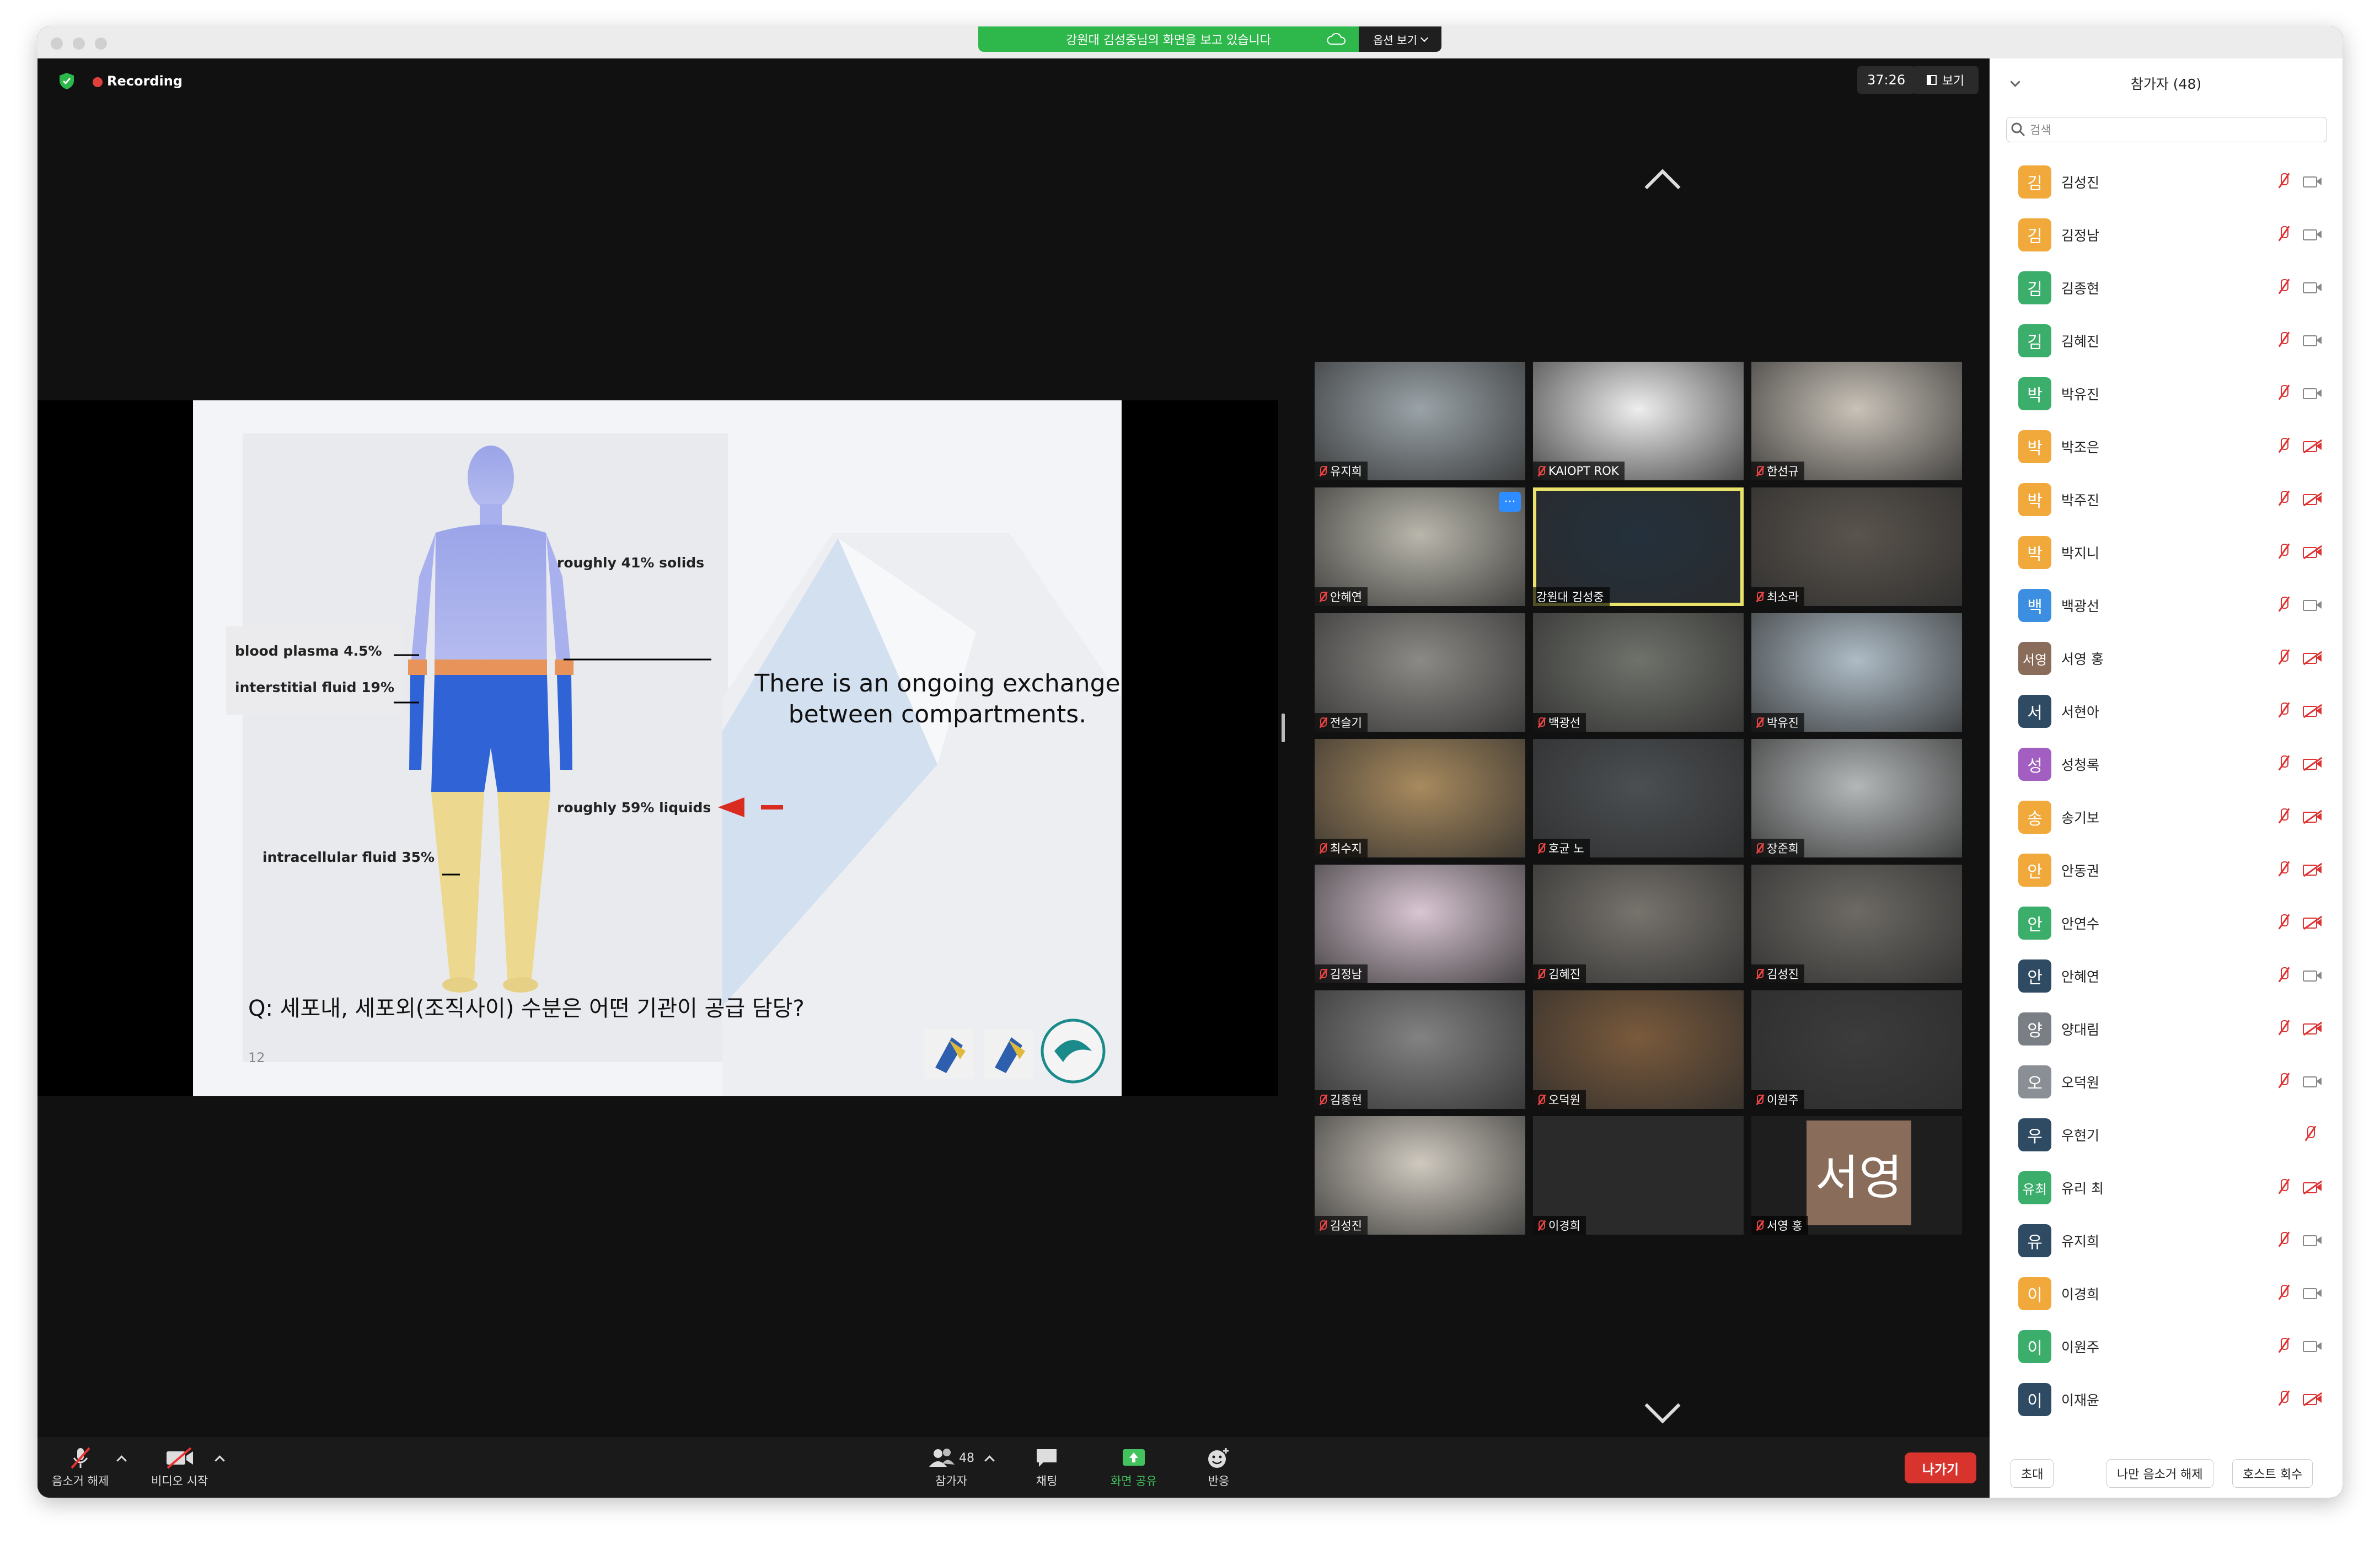  I want to click on participant-row: 서 서현아, so click(2166, 711).